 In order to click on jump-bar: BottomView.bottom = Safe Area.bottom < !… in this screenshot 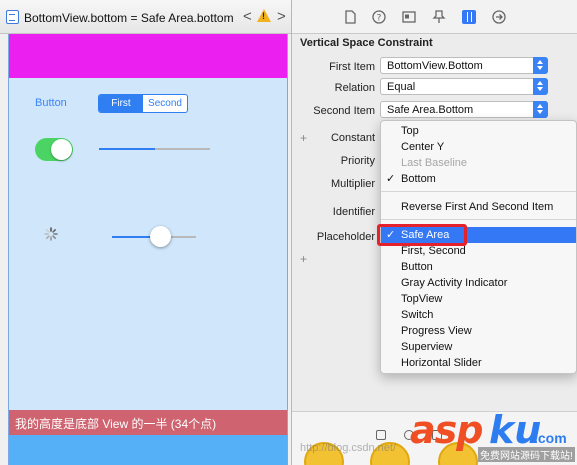, I will do `click(145, 17)`.